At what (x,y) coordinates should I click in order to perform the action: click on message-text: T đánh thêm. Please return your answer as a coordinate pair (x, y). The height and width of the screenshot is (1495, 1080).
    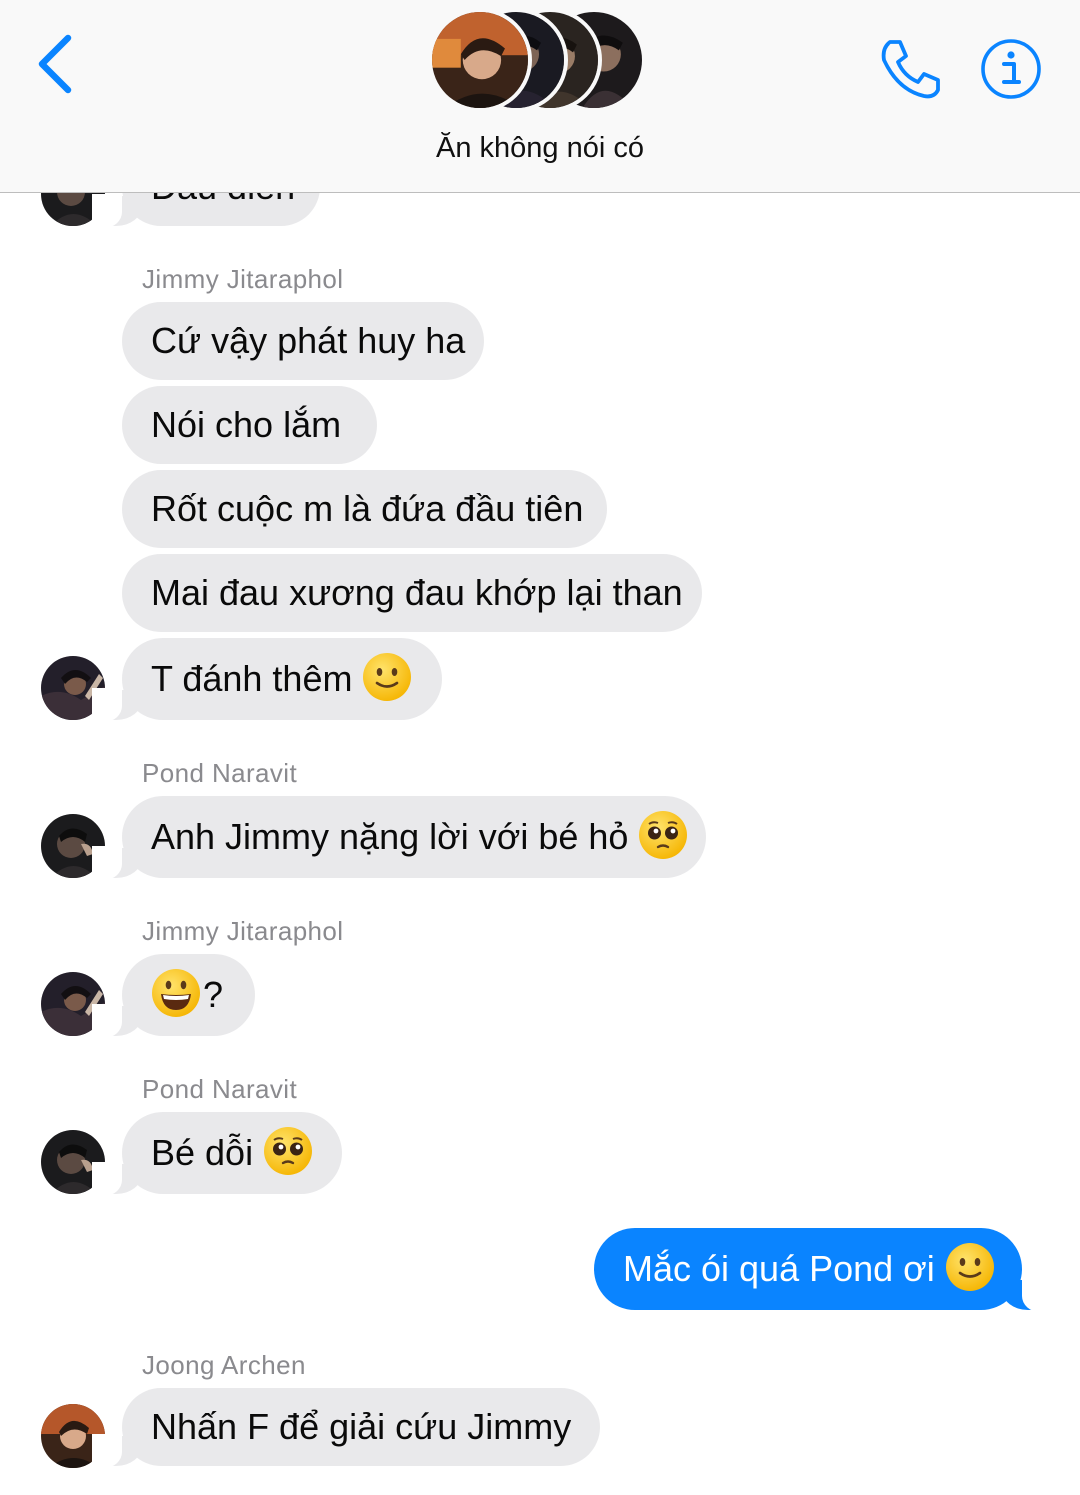
    Looking at the image, I should click on (252, 678).